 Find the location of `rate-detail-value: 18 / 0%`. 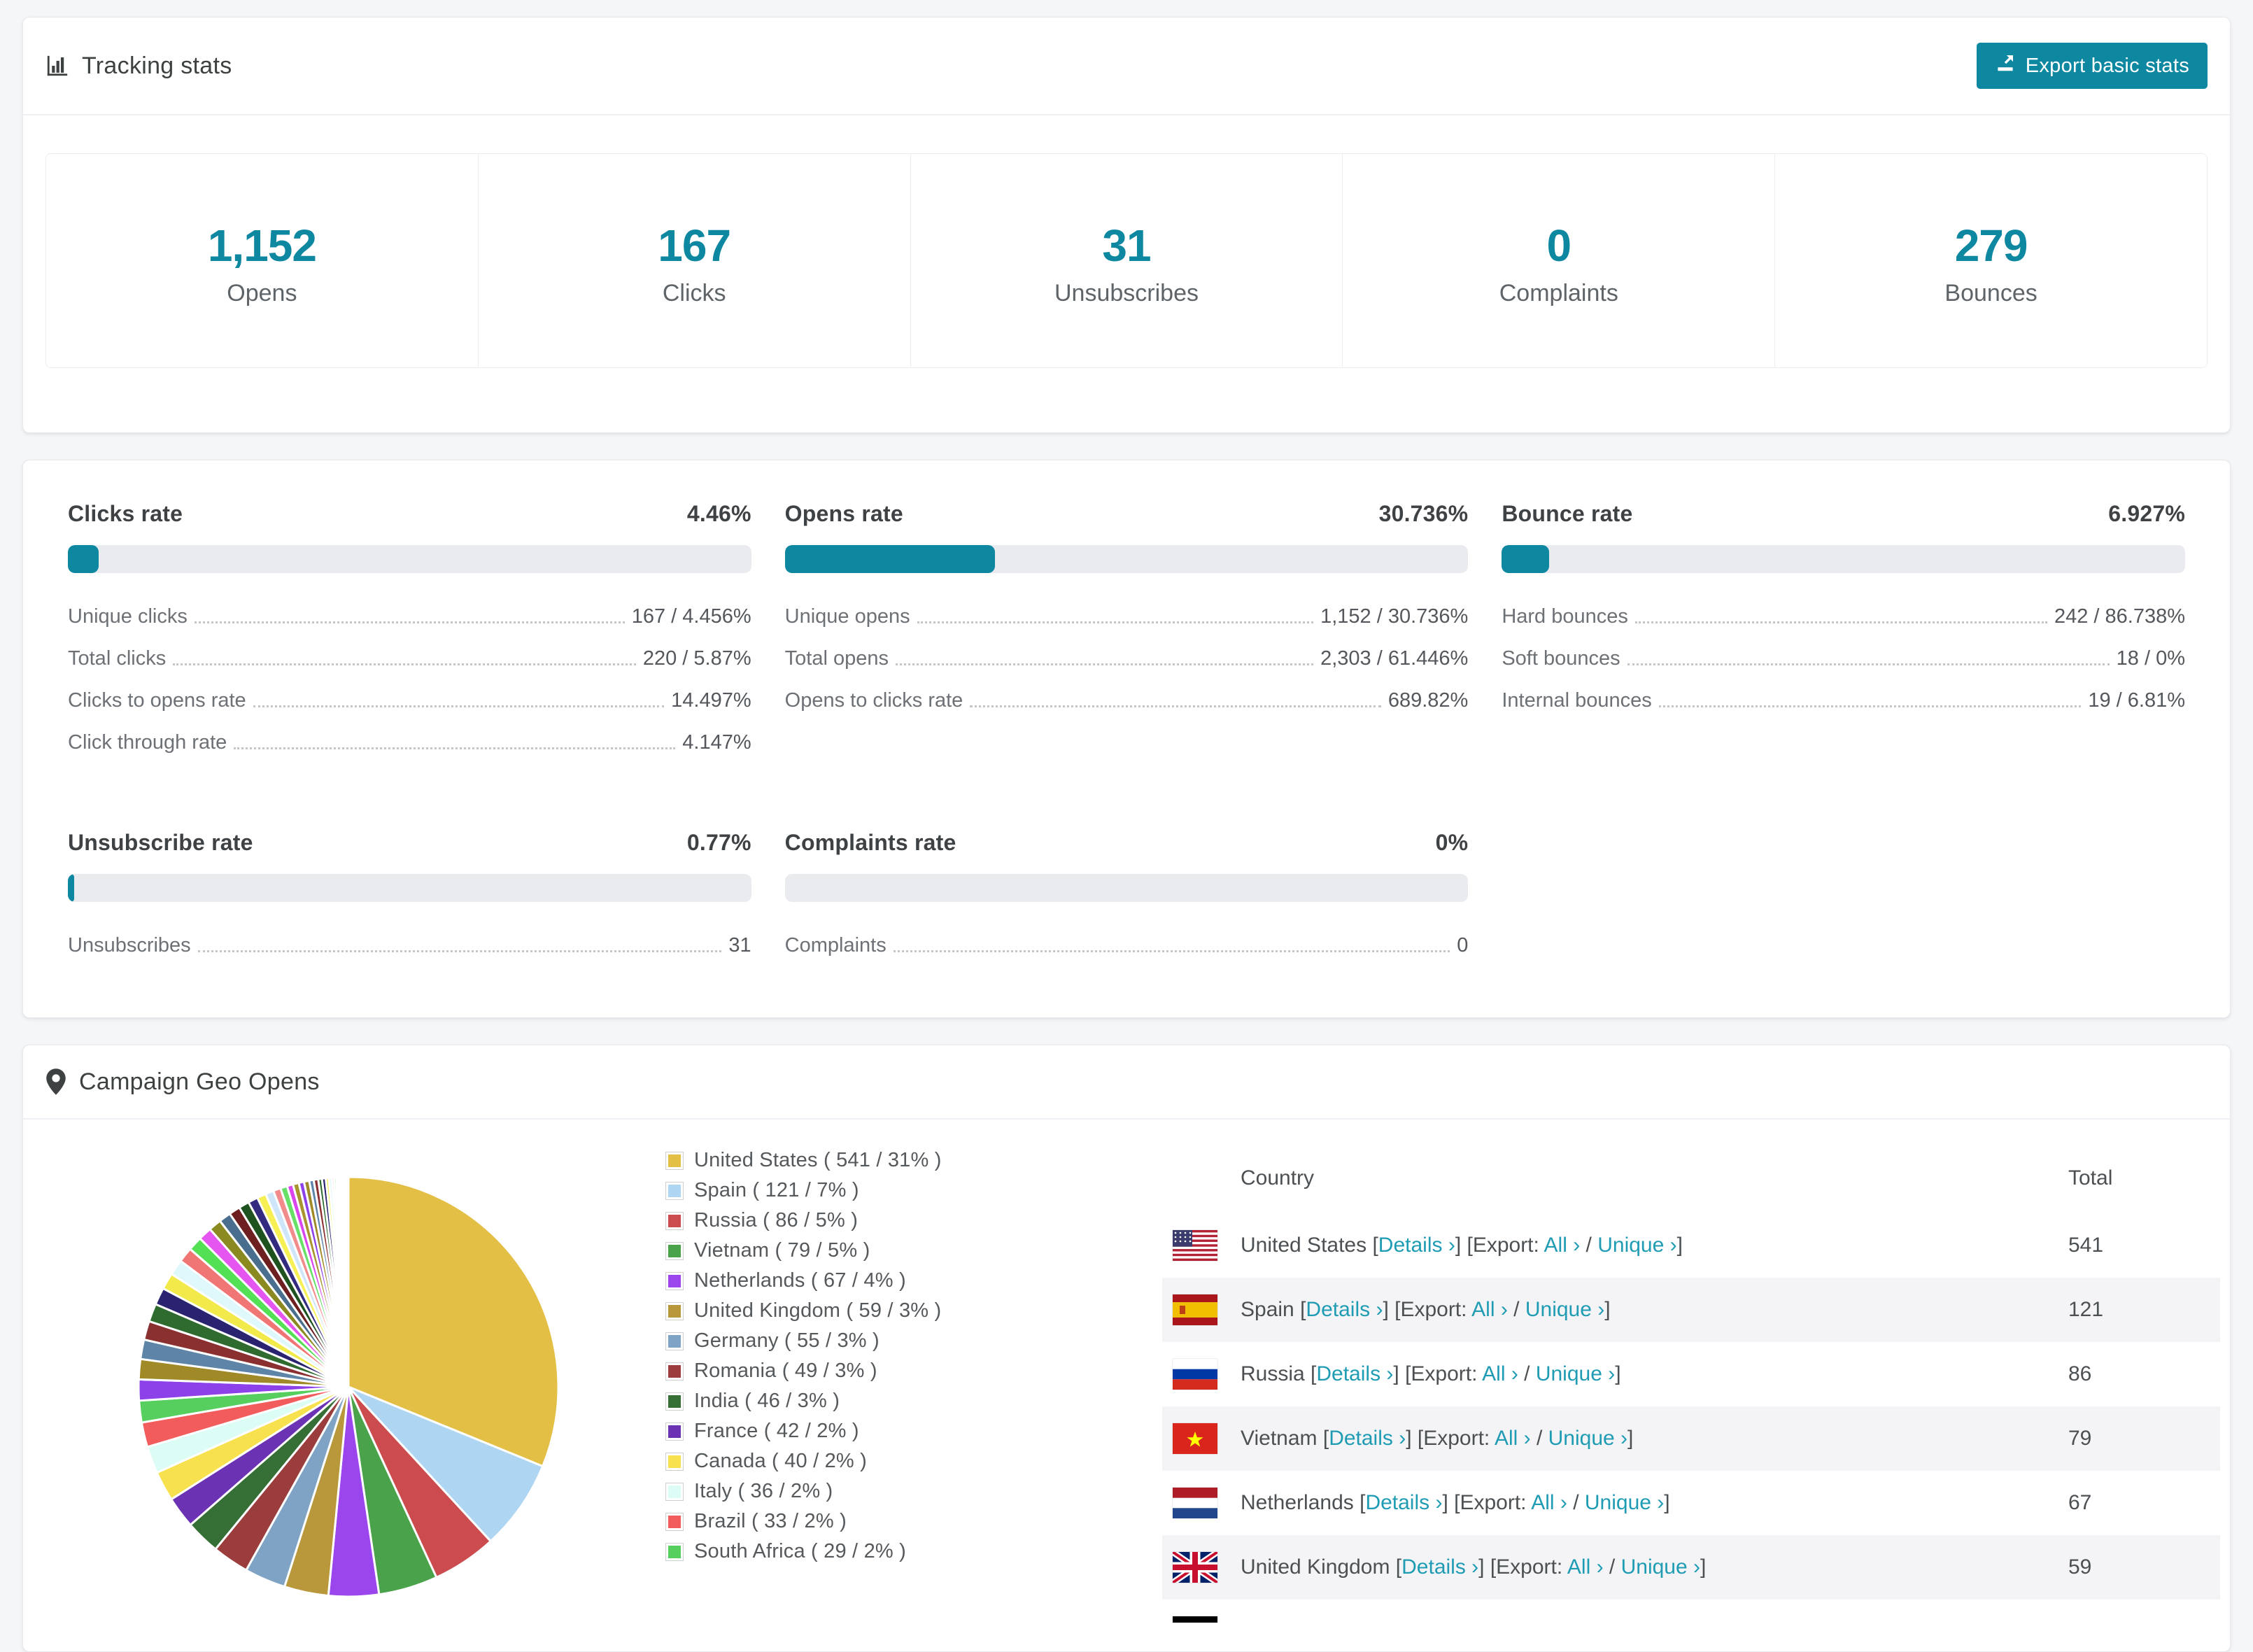

rate-detail-value: 18 / 0% is located at coordinates (2150, 658).